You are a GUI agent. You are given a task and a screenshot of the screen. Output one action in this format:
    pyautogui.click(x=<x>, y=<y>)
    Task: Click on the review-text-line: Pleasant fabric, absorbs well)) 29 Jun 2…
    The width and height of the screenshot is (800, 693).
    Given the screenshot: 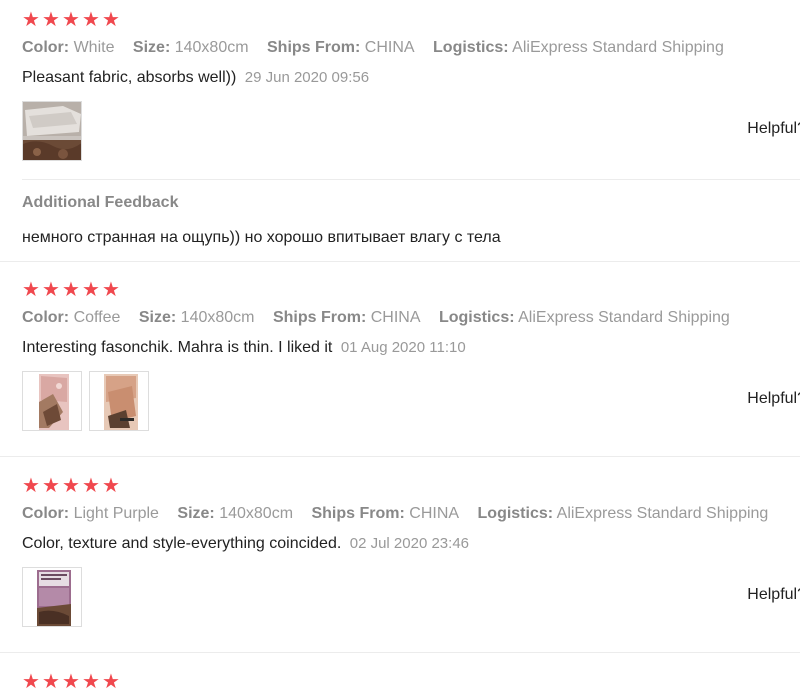 What is the action you would take?
    pyautogui.click(x=195, y=78)
    